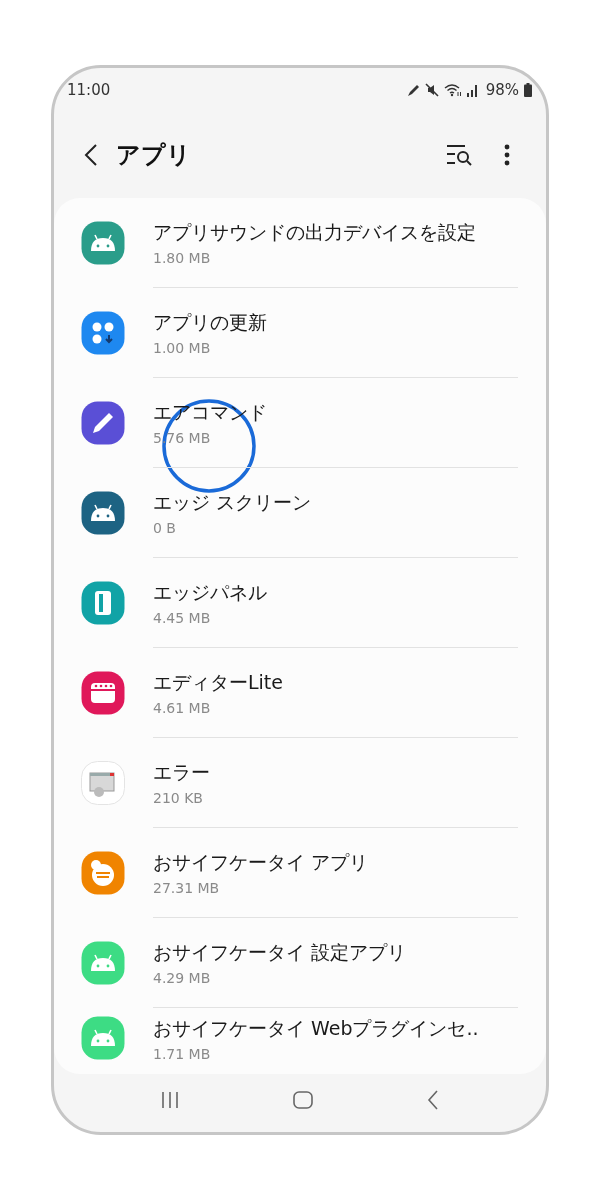 The height and width of the screenshot is (1200, 600). Describe the element at coordinates (502, 90) in the screenshot. I see `battery-level: 98%` at that location.